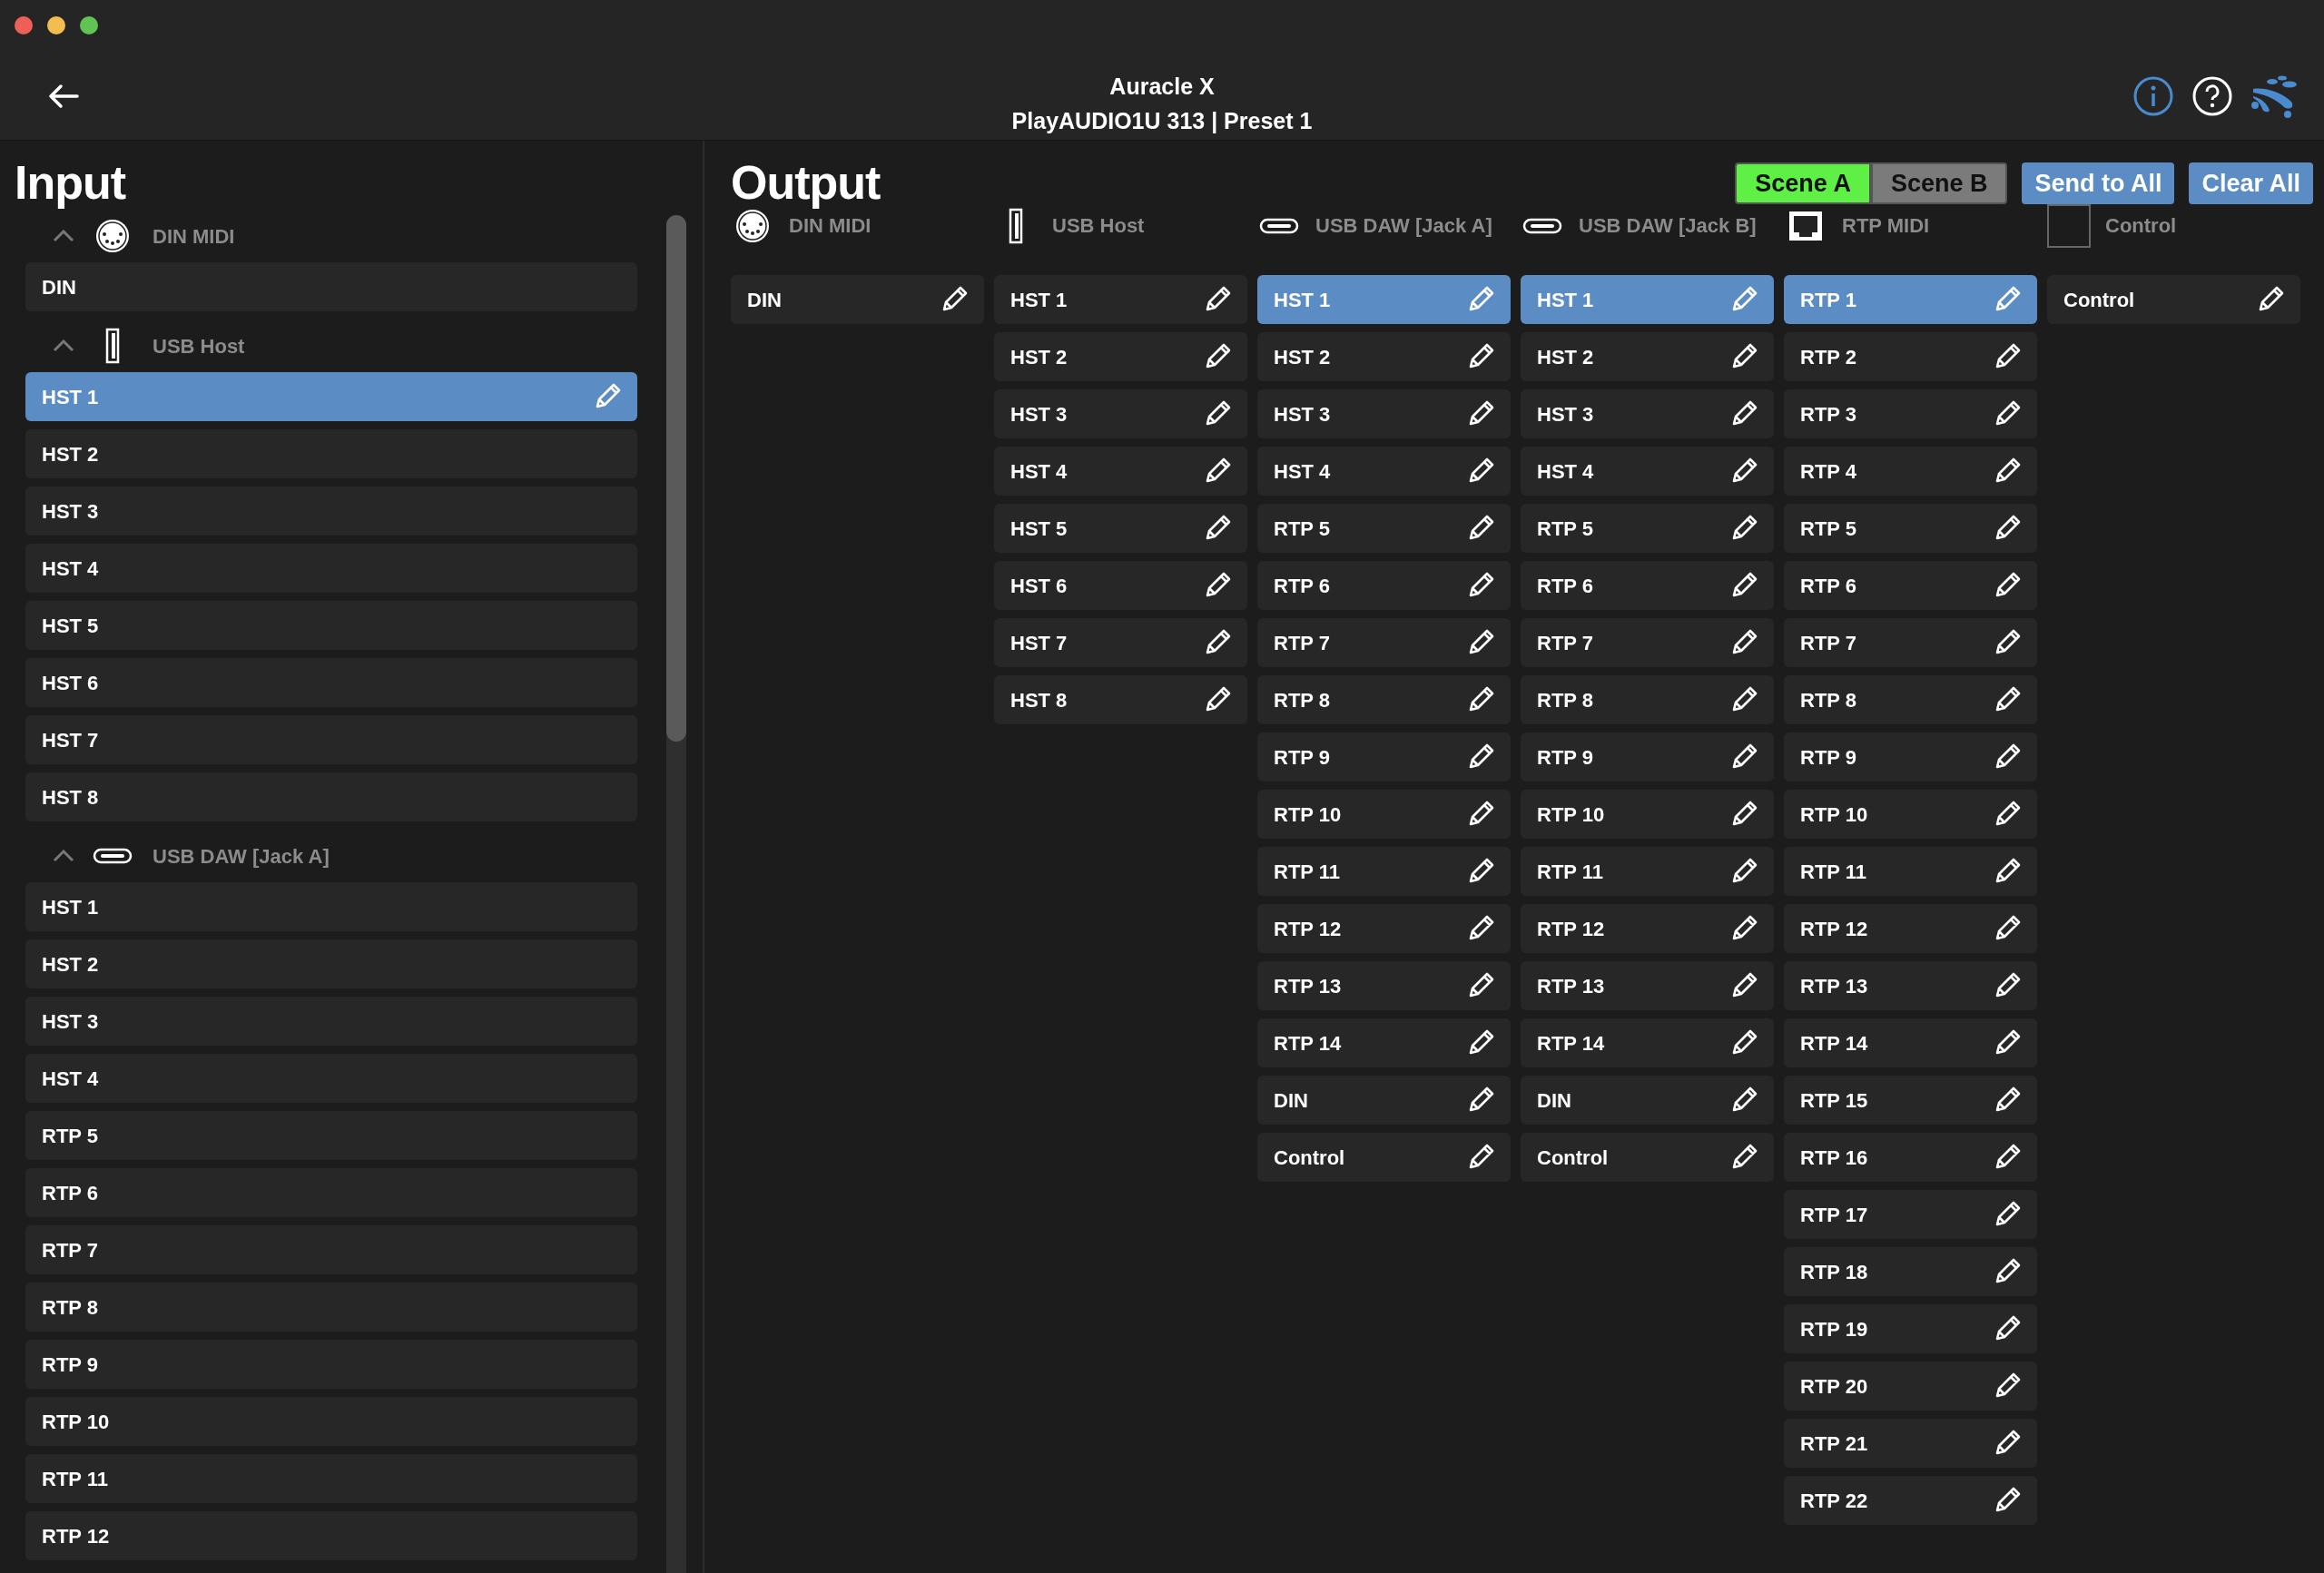  What do you see at coordinates (1910, 1271) in the screenshot?
I see `output-item: RTP 18` at bounding box center [1910, 1271].